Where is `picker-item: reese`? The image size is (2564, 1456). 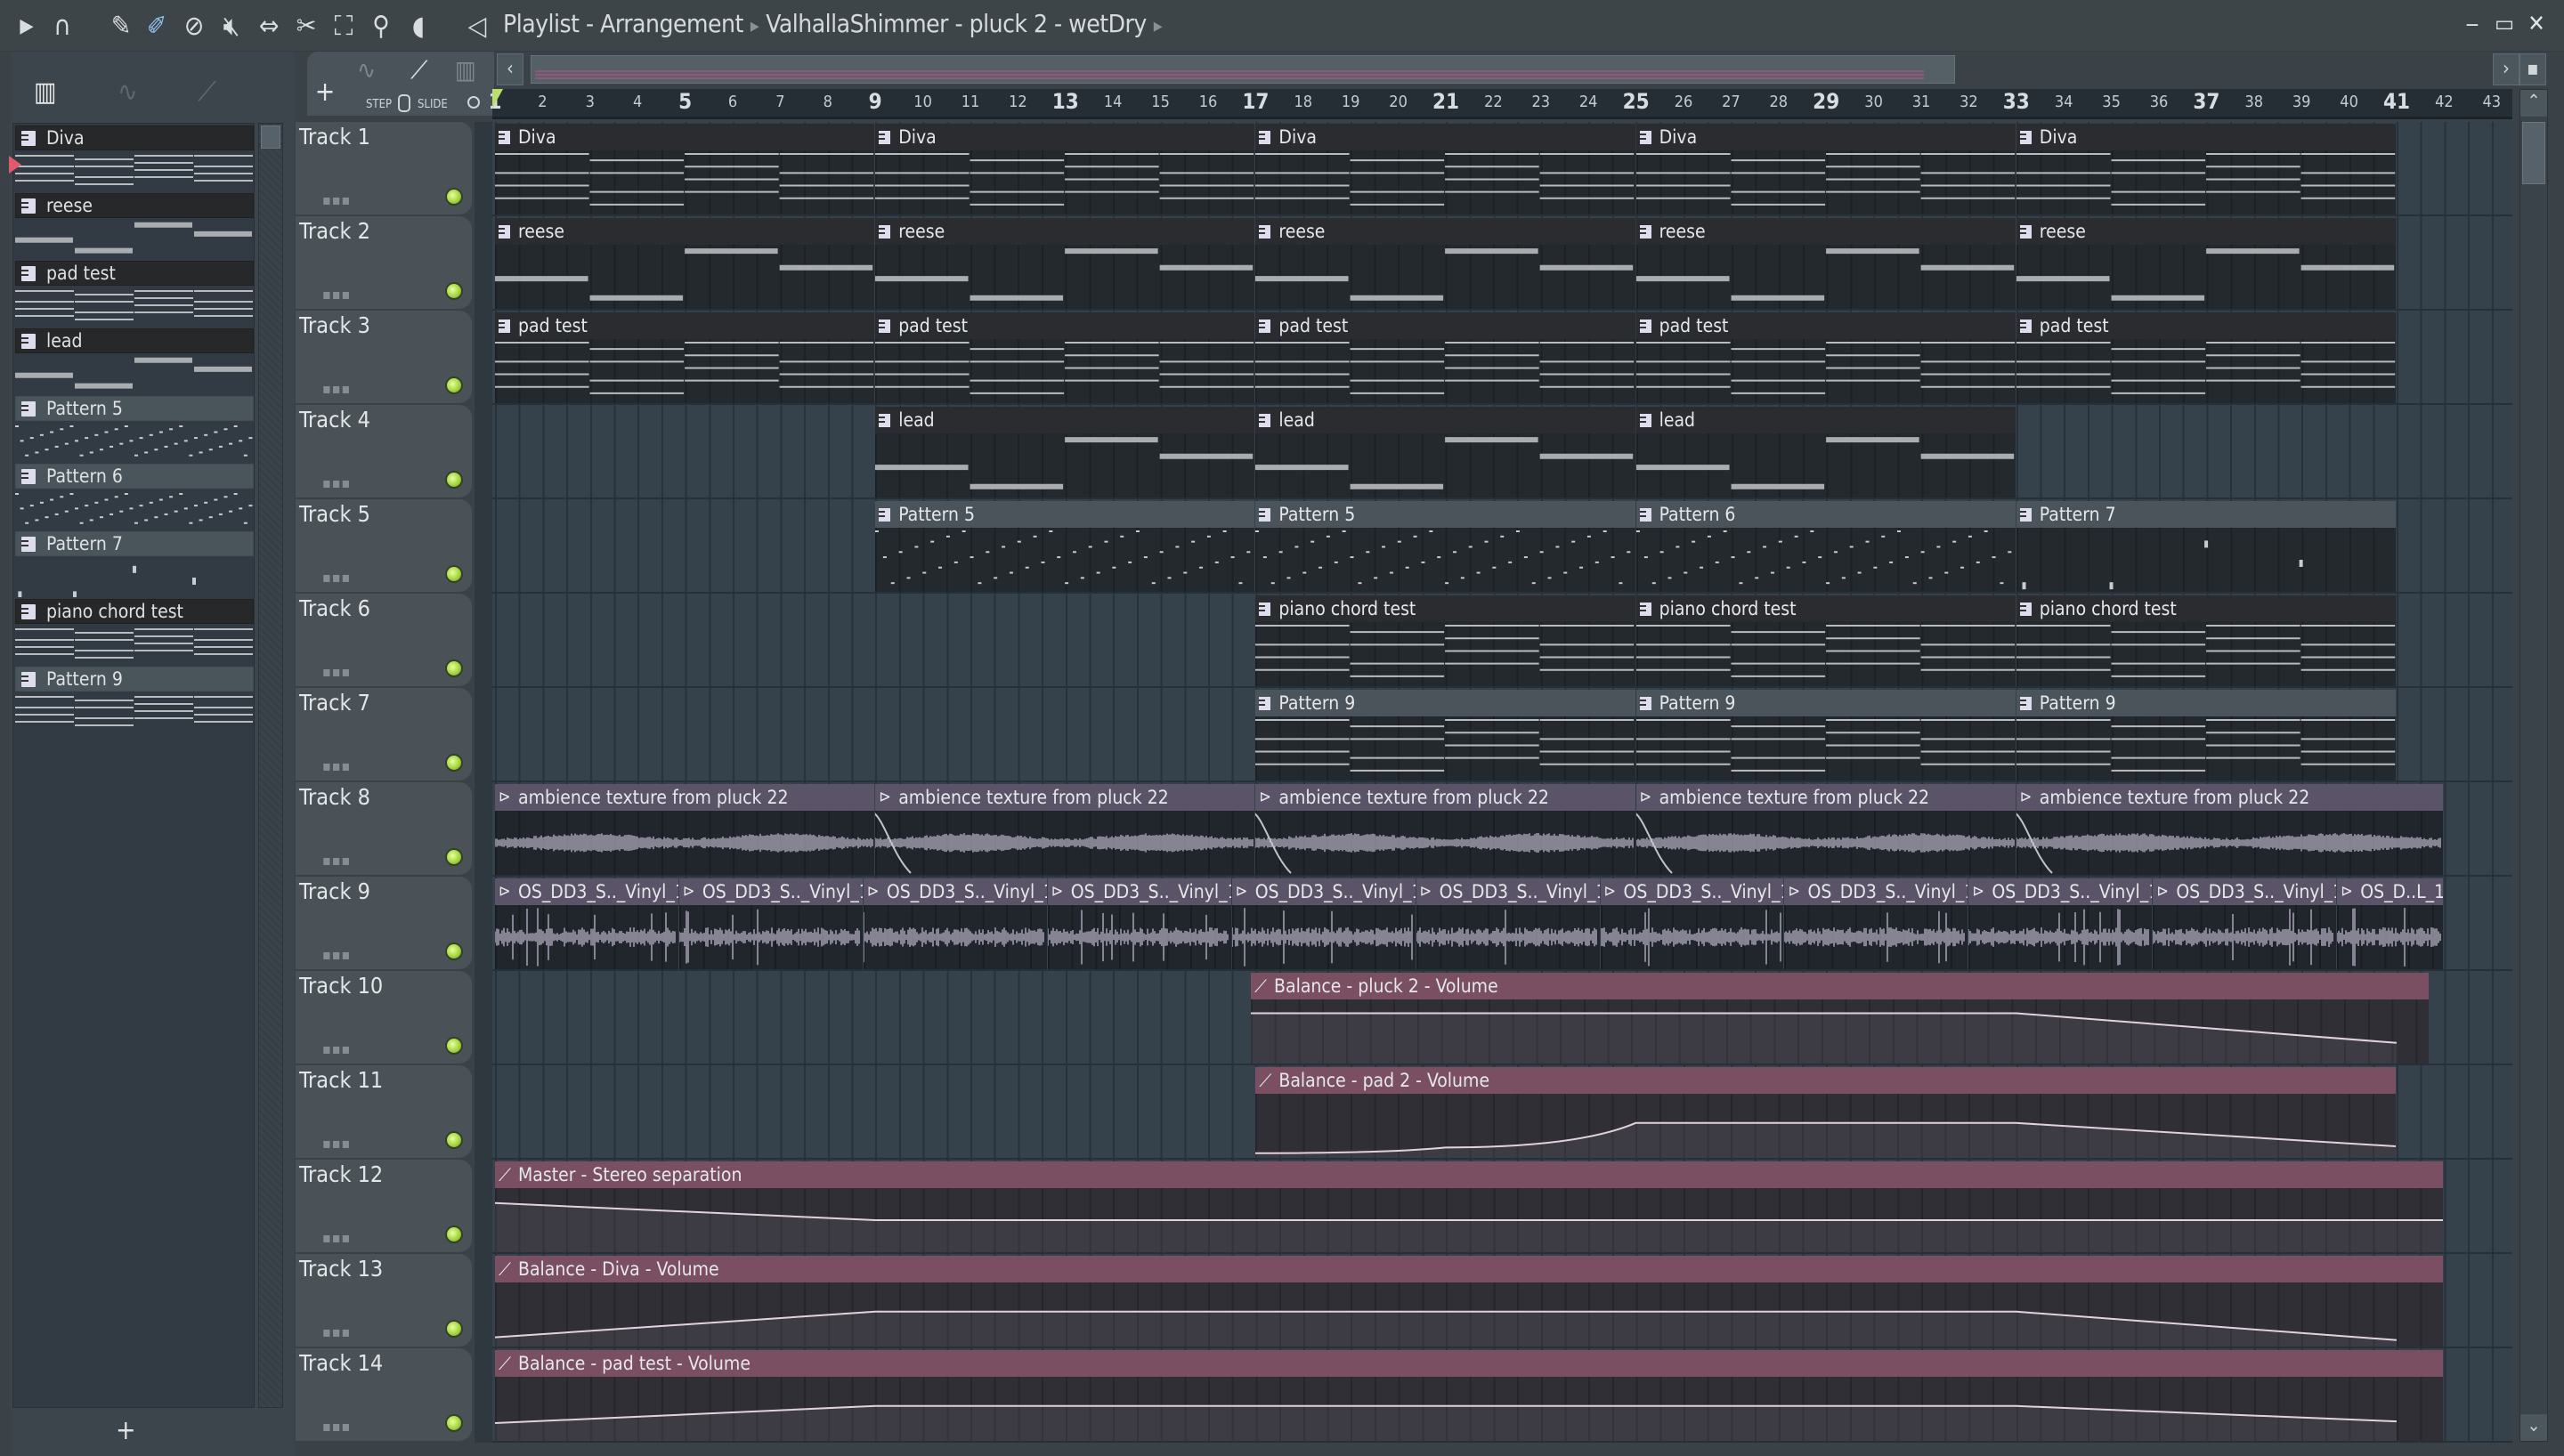 picker-item: reese is located at coordinates (134, 225).